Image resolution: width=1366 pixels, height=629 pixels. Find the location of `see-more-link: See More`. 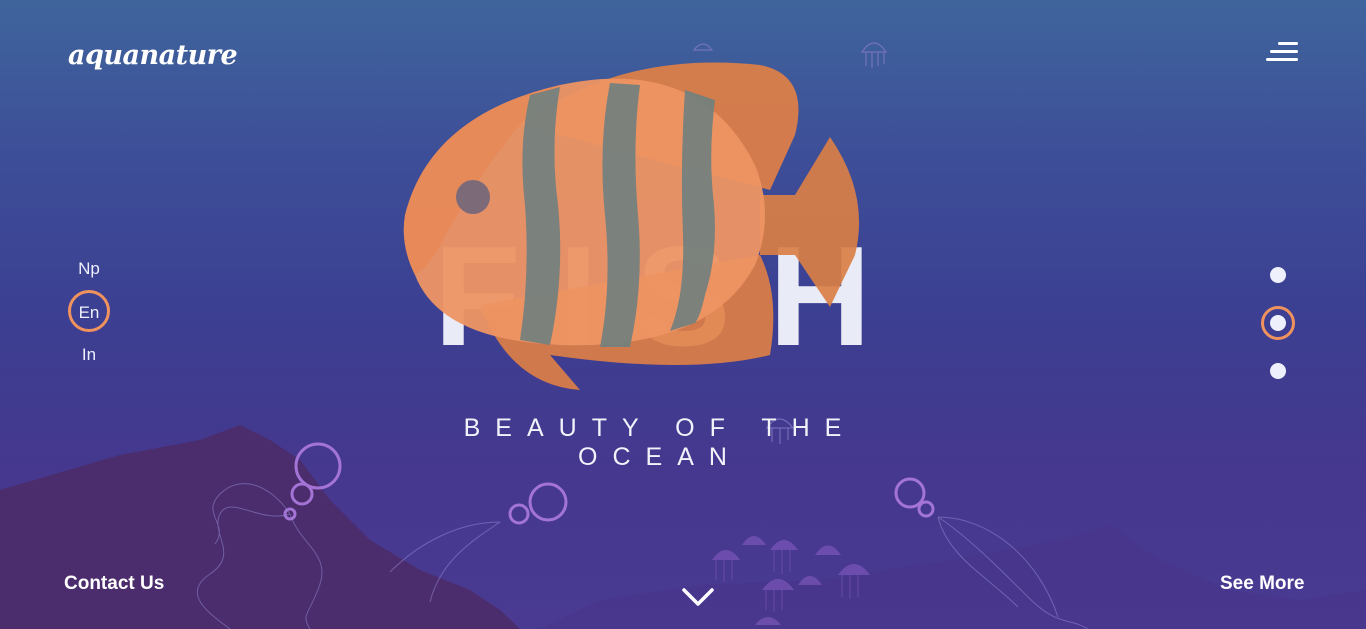

see-more-link: See More is located at coordinates (1262, 584).